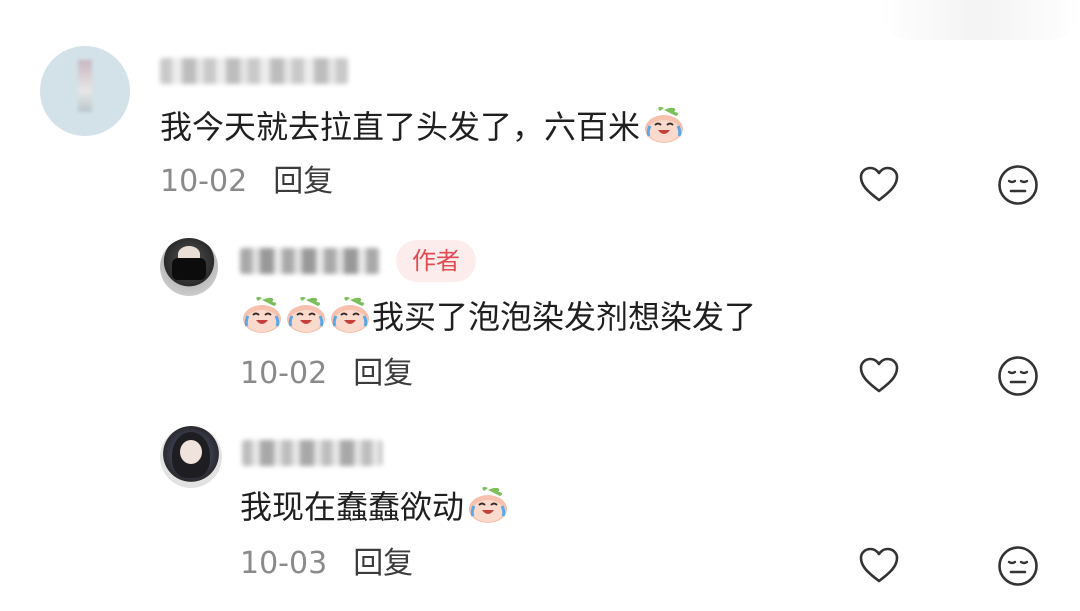 The image size is (1080, 611). Describe the element at coordinates (564, 317) in the screenshot. I see `comment-text-body: 我买了泡泡染发剂想染发了` at that location.